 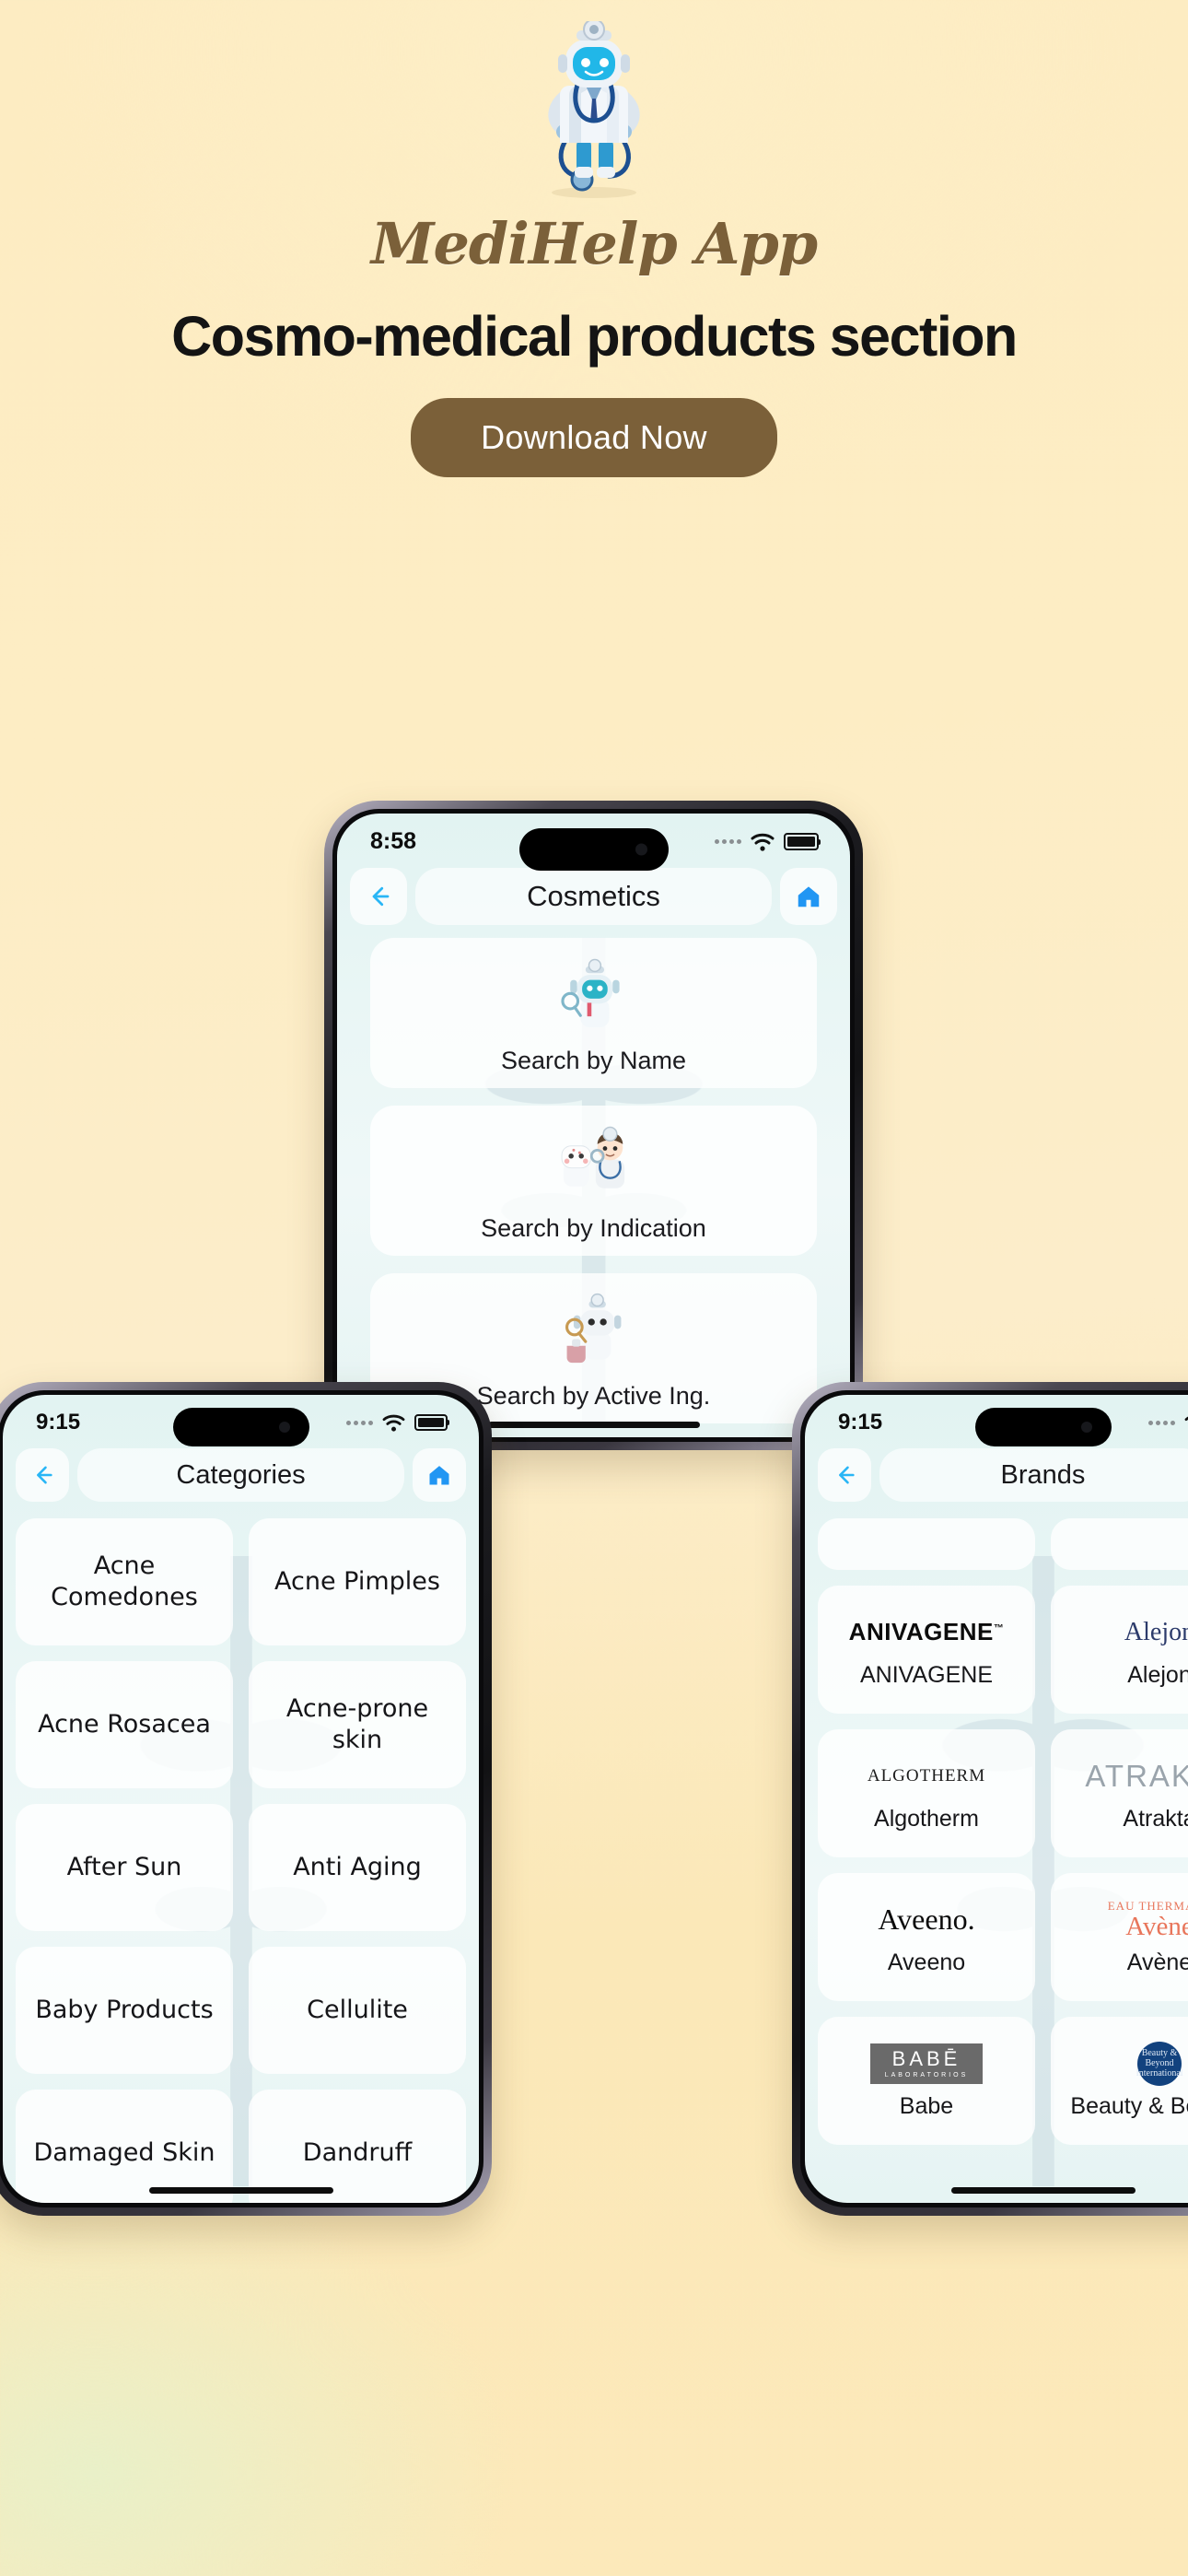 What do you see at coordinates (1155, 1818) in the screenshot?
I see `brand-name: Atrakta` at bounding box center [1155, 1818].